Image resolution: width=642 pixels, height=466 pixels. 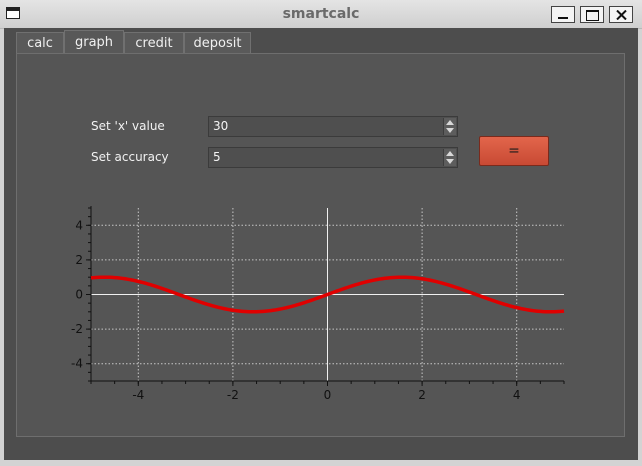 What do you see at coordinates (328, 395) in the screenshot?
I see `x-tick-label: 0` at bounding box center [328, 395].